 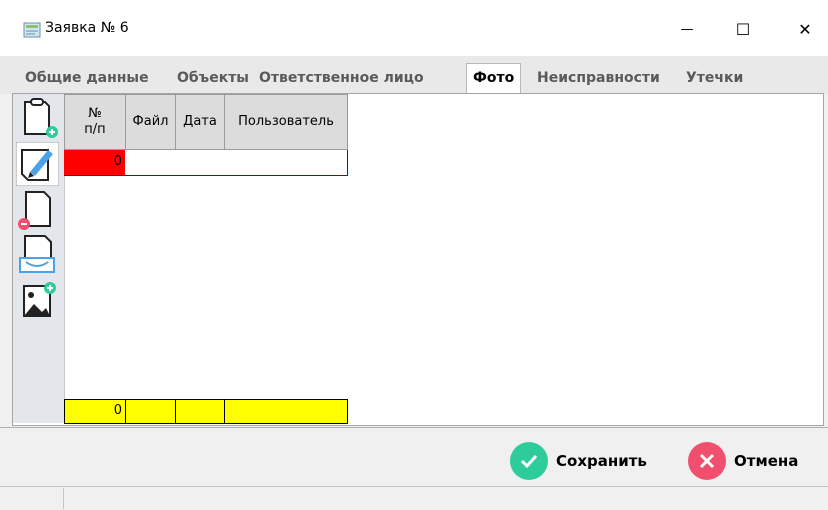 I want to click on tab-malfunctions: Неисправности, so click(x=598, y=78).